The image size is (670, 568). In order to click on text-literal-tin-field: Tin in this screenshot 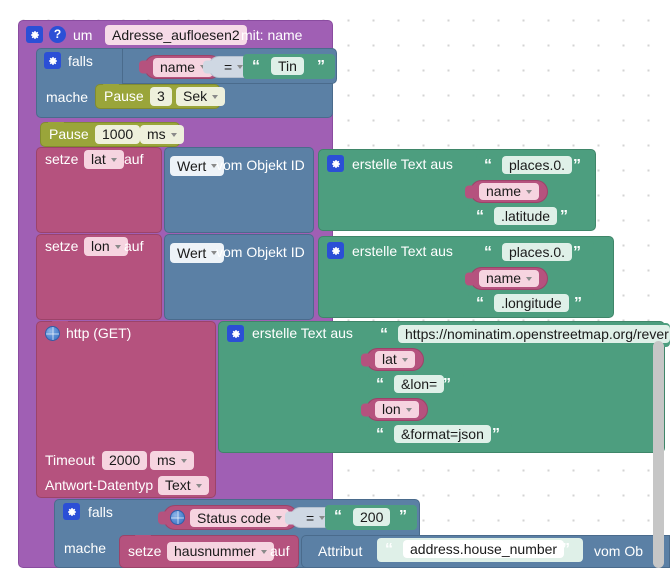, I will do `click(287, 66)`.